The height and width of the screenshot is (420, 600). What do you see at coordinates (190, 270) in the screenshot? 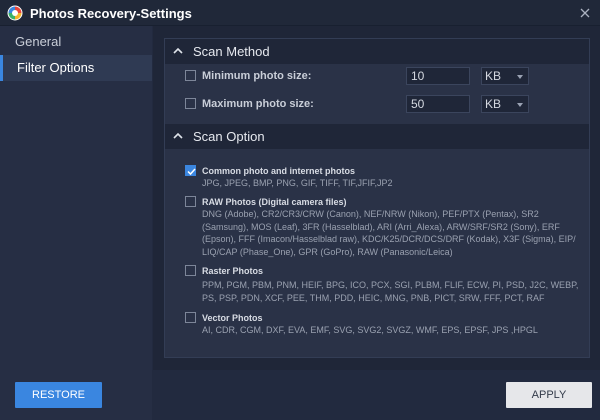
I see `raster-photos-checkbox` at bounding box center [190, 270].